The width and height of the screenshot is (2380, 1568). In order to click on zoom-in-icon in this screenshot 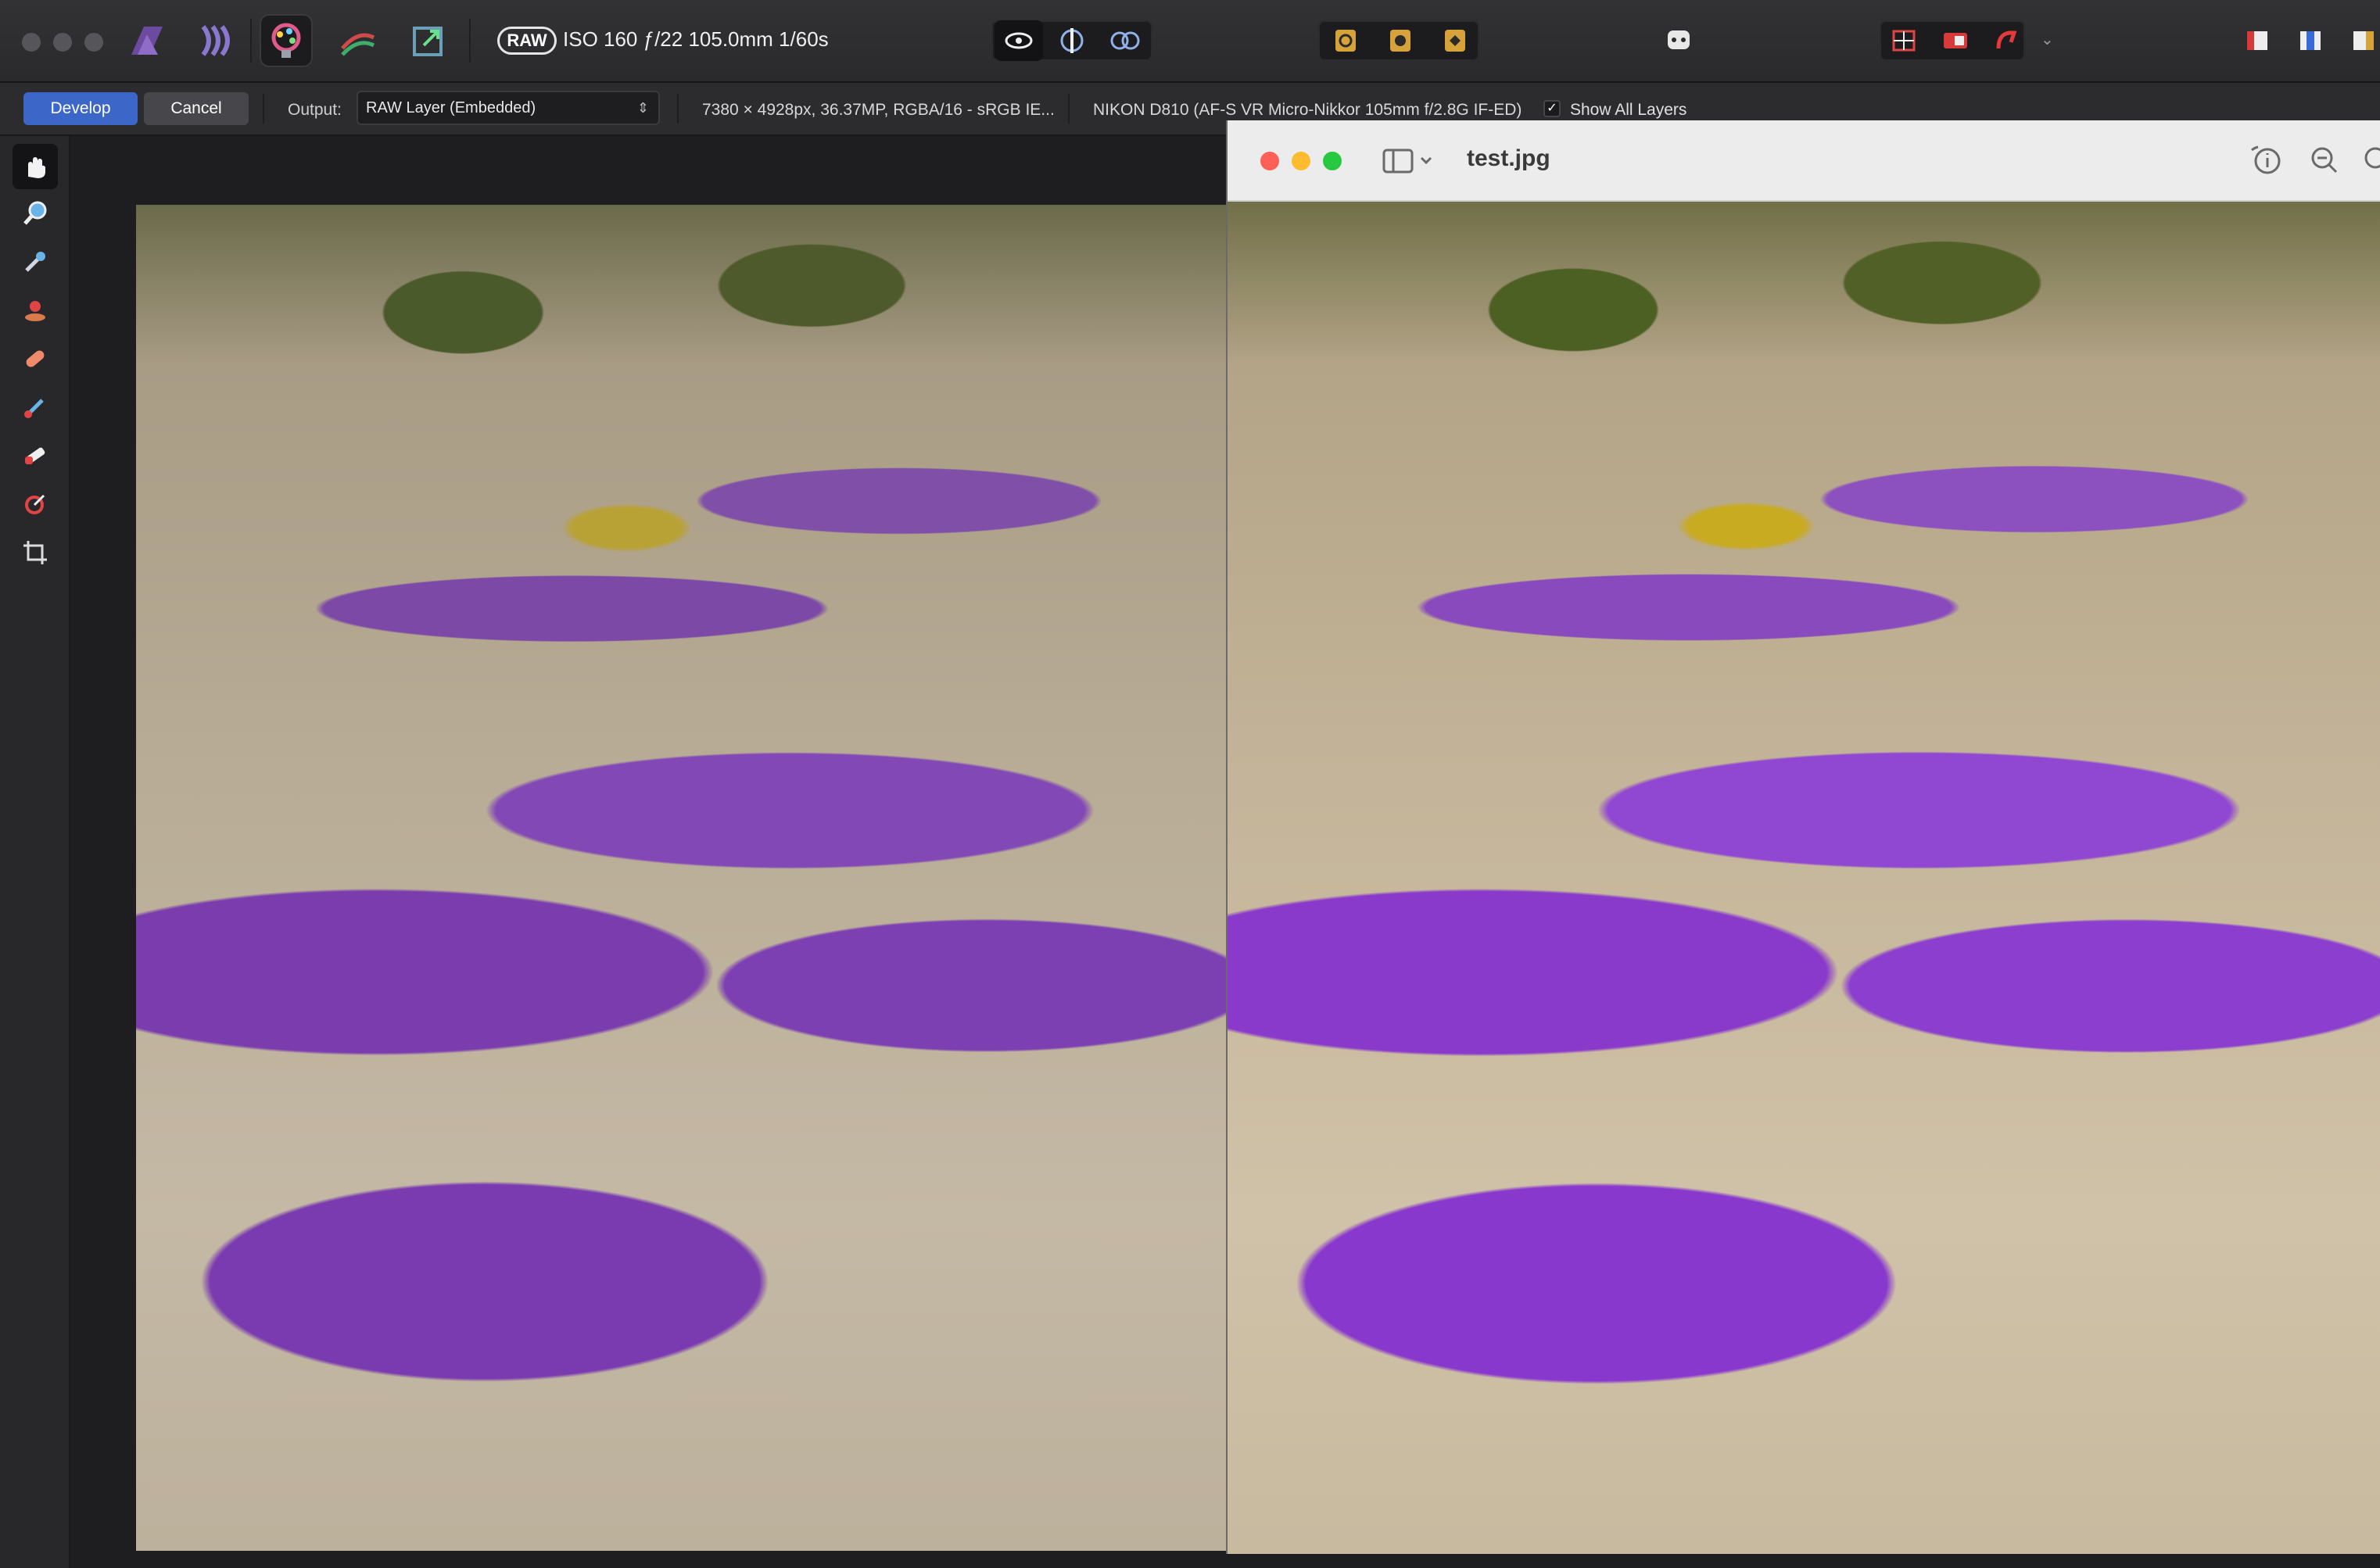, I will do `click(2370, 160)`.